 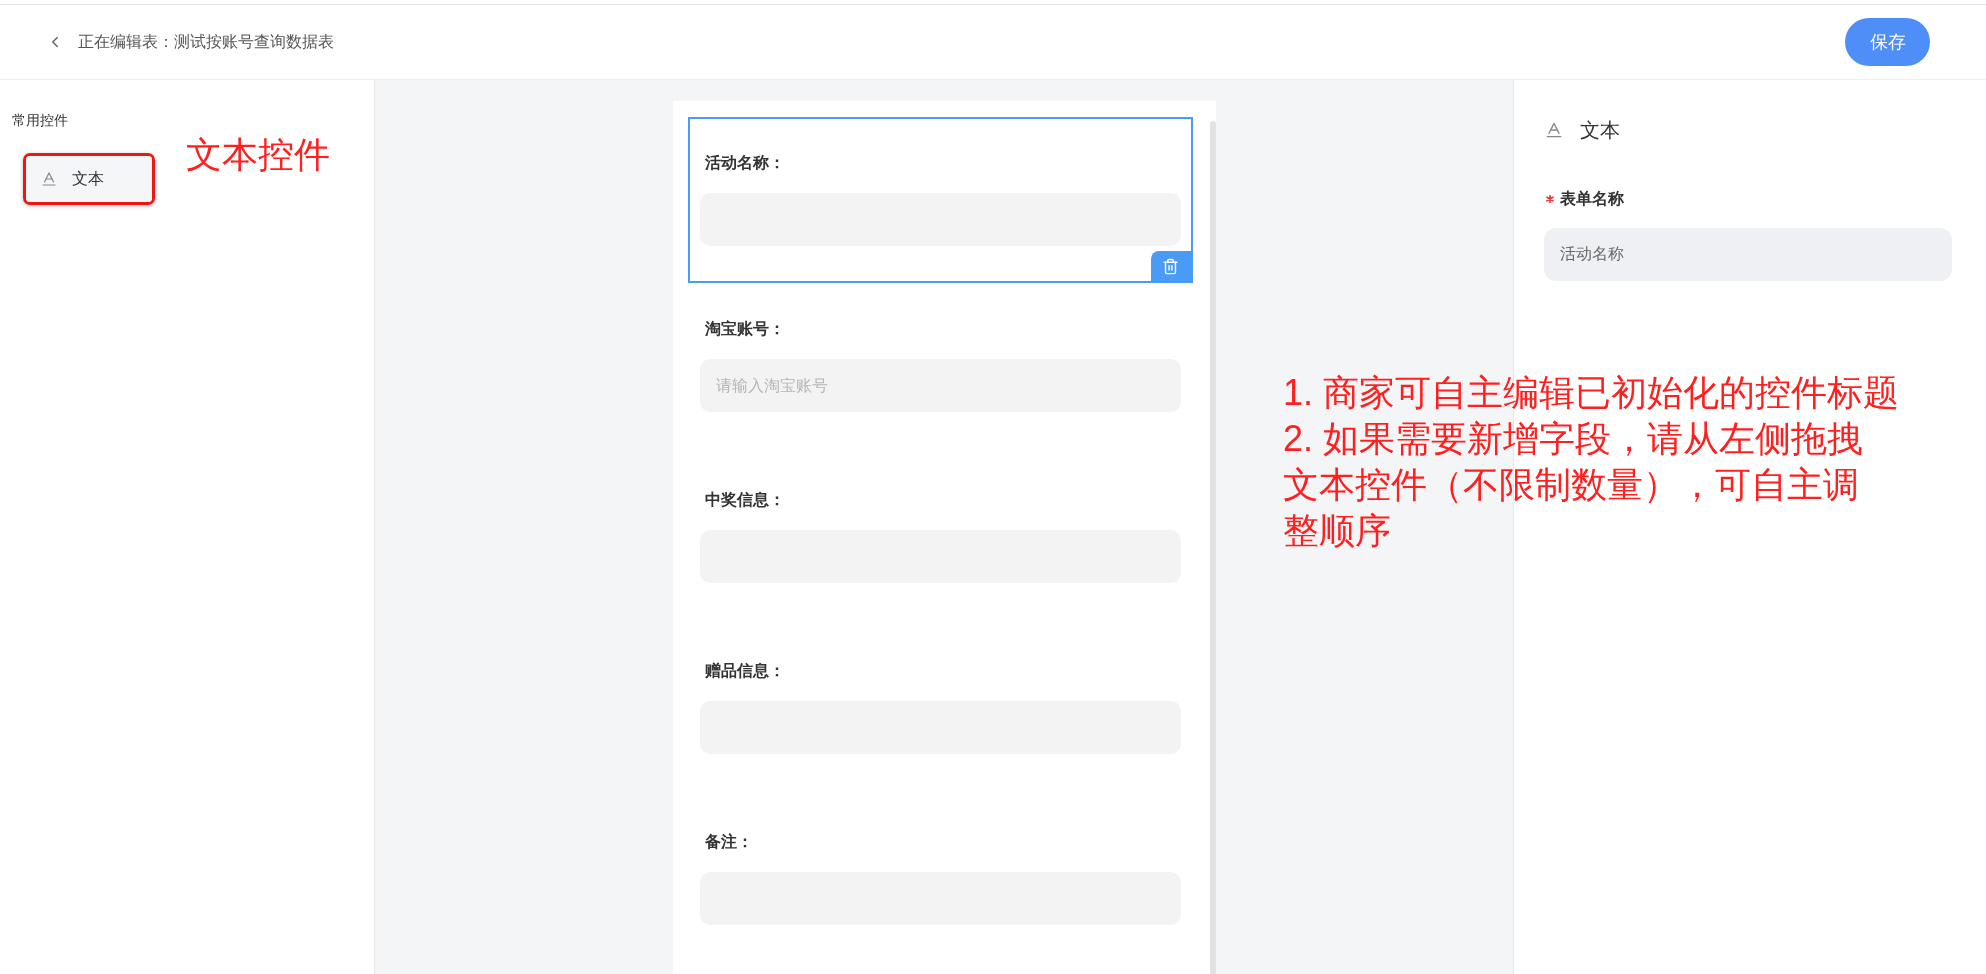 I want to click on trash-icon, so click(x=1170, y=266).